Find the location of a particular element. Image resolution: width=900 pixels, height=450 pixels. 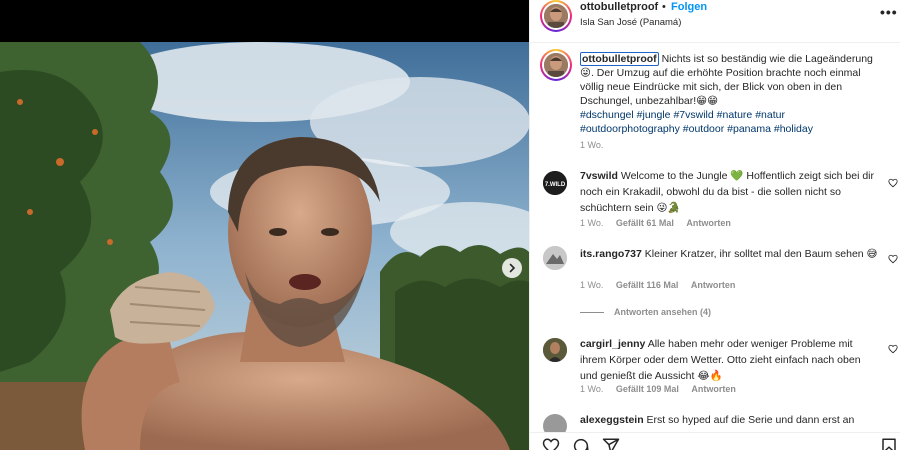

chevron-right-icon is located at coordinates (512, 268).